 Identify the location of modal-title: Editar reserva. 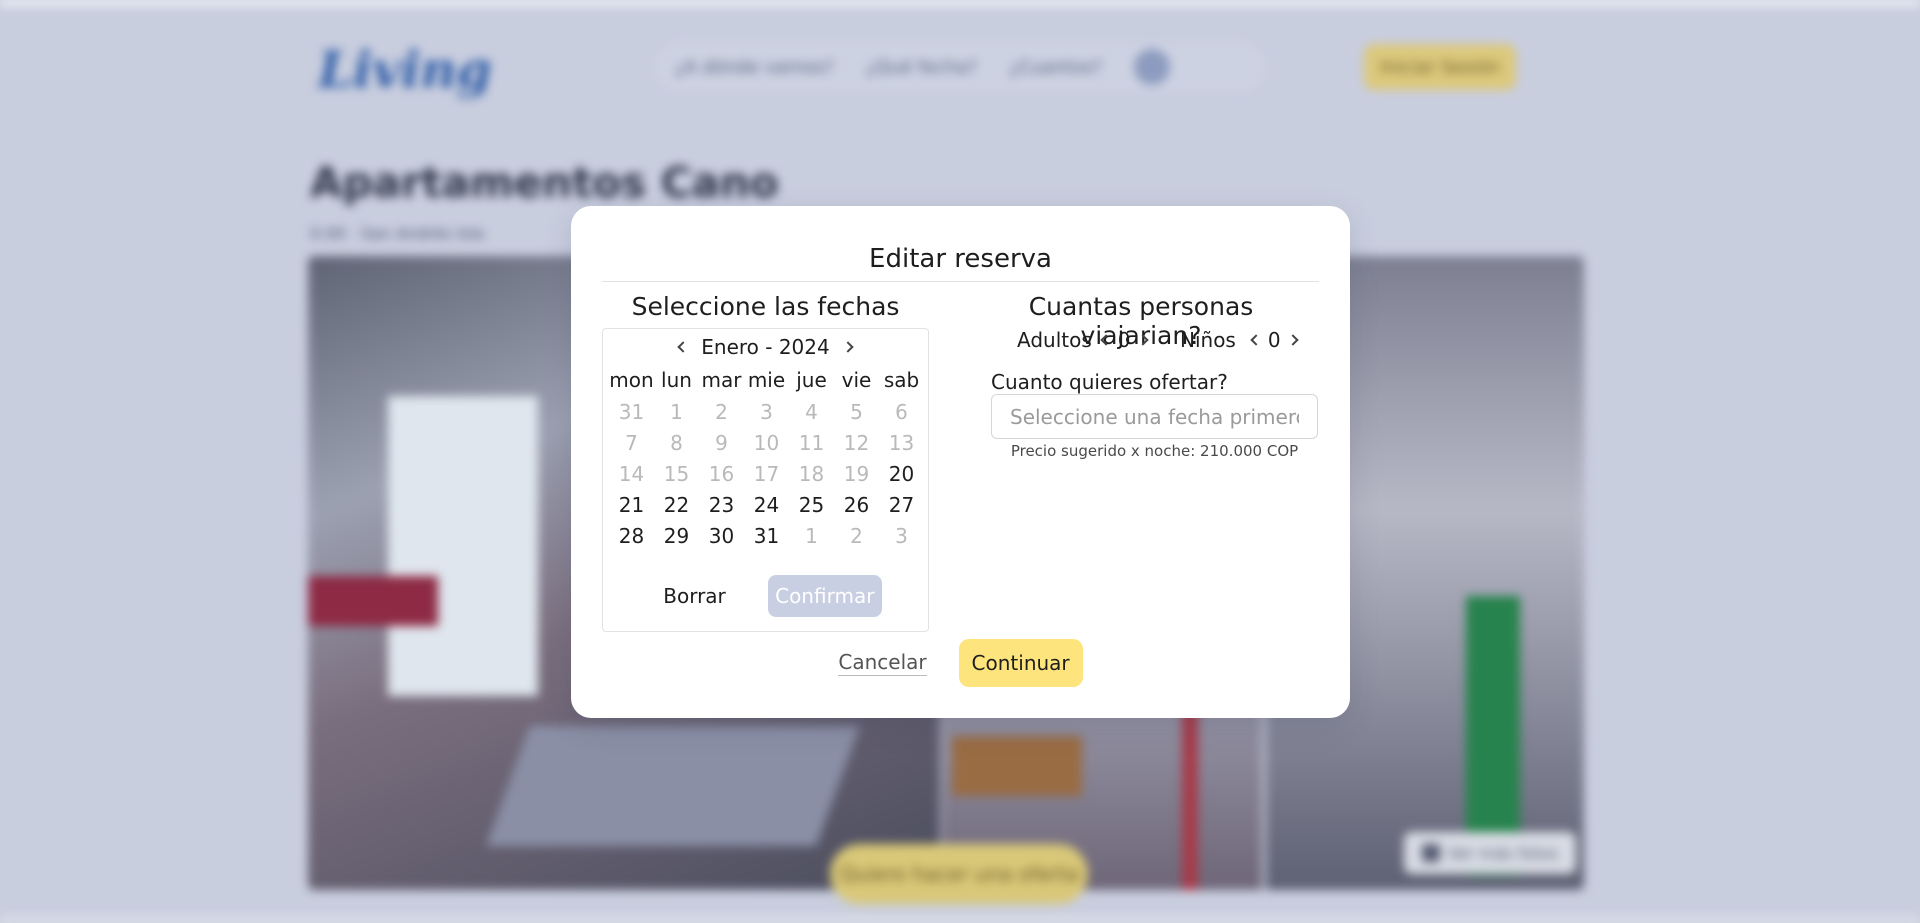
(960, 259).